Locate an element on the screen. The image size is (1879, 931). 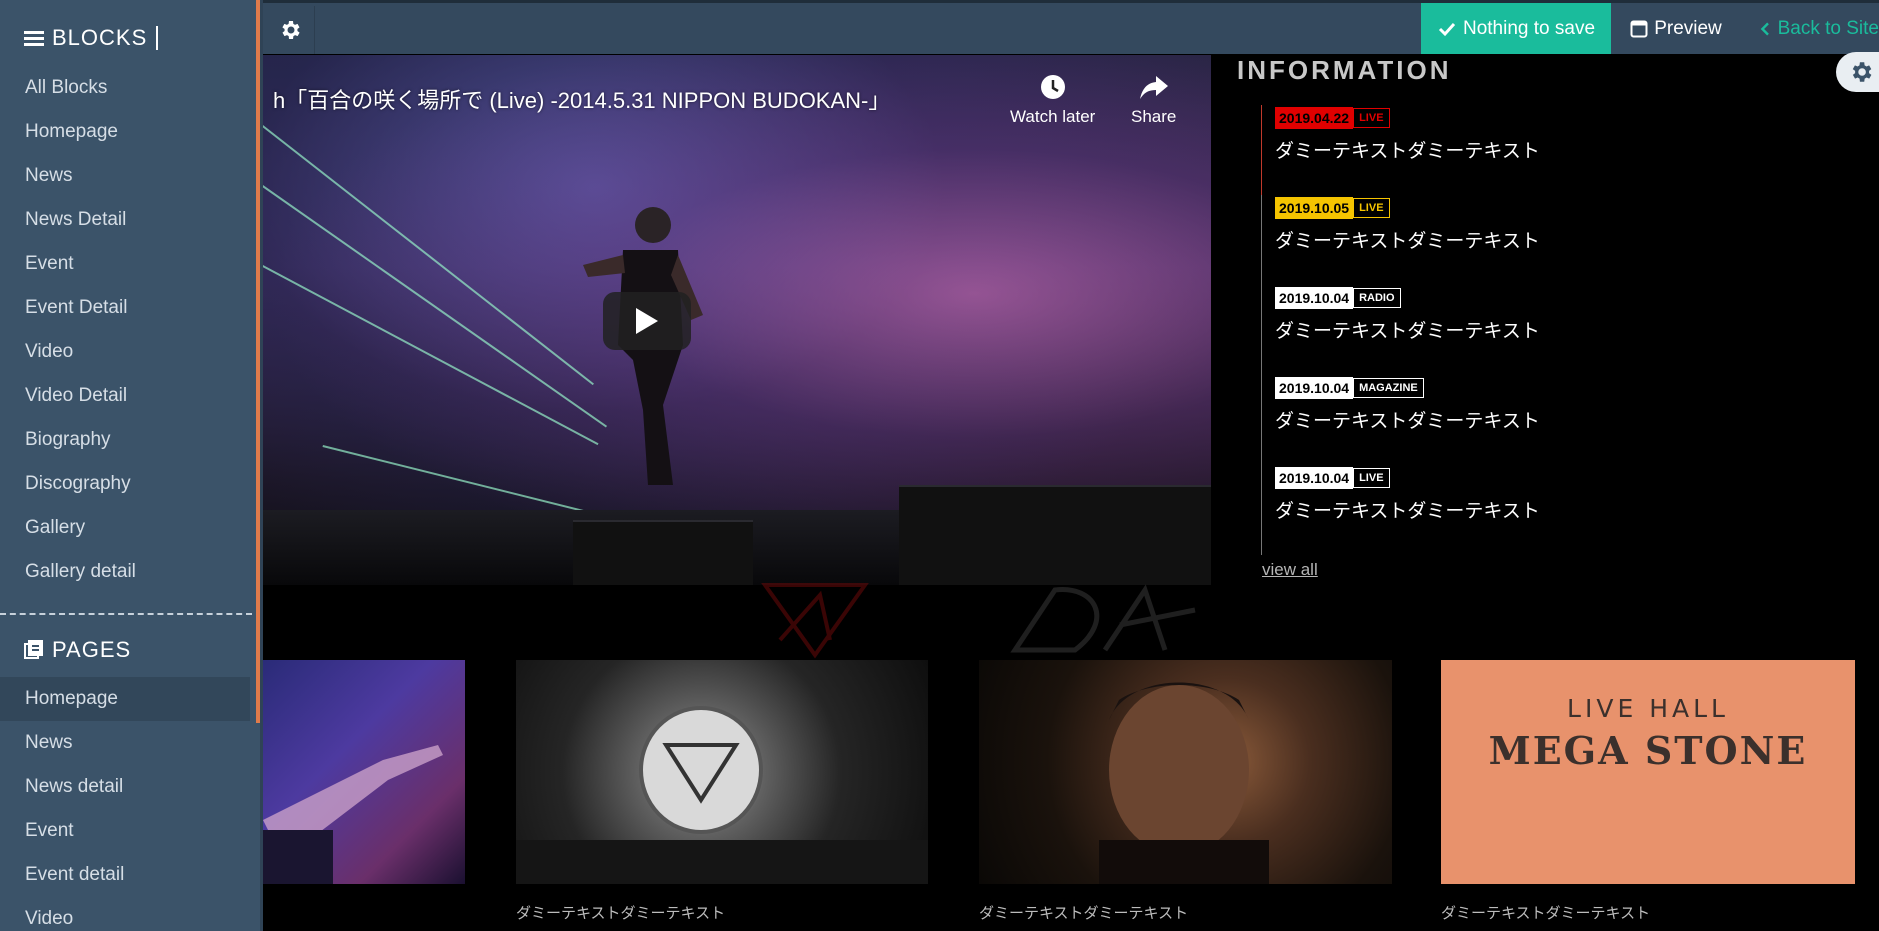
drum-photo is located at coordinates (722, 795).